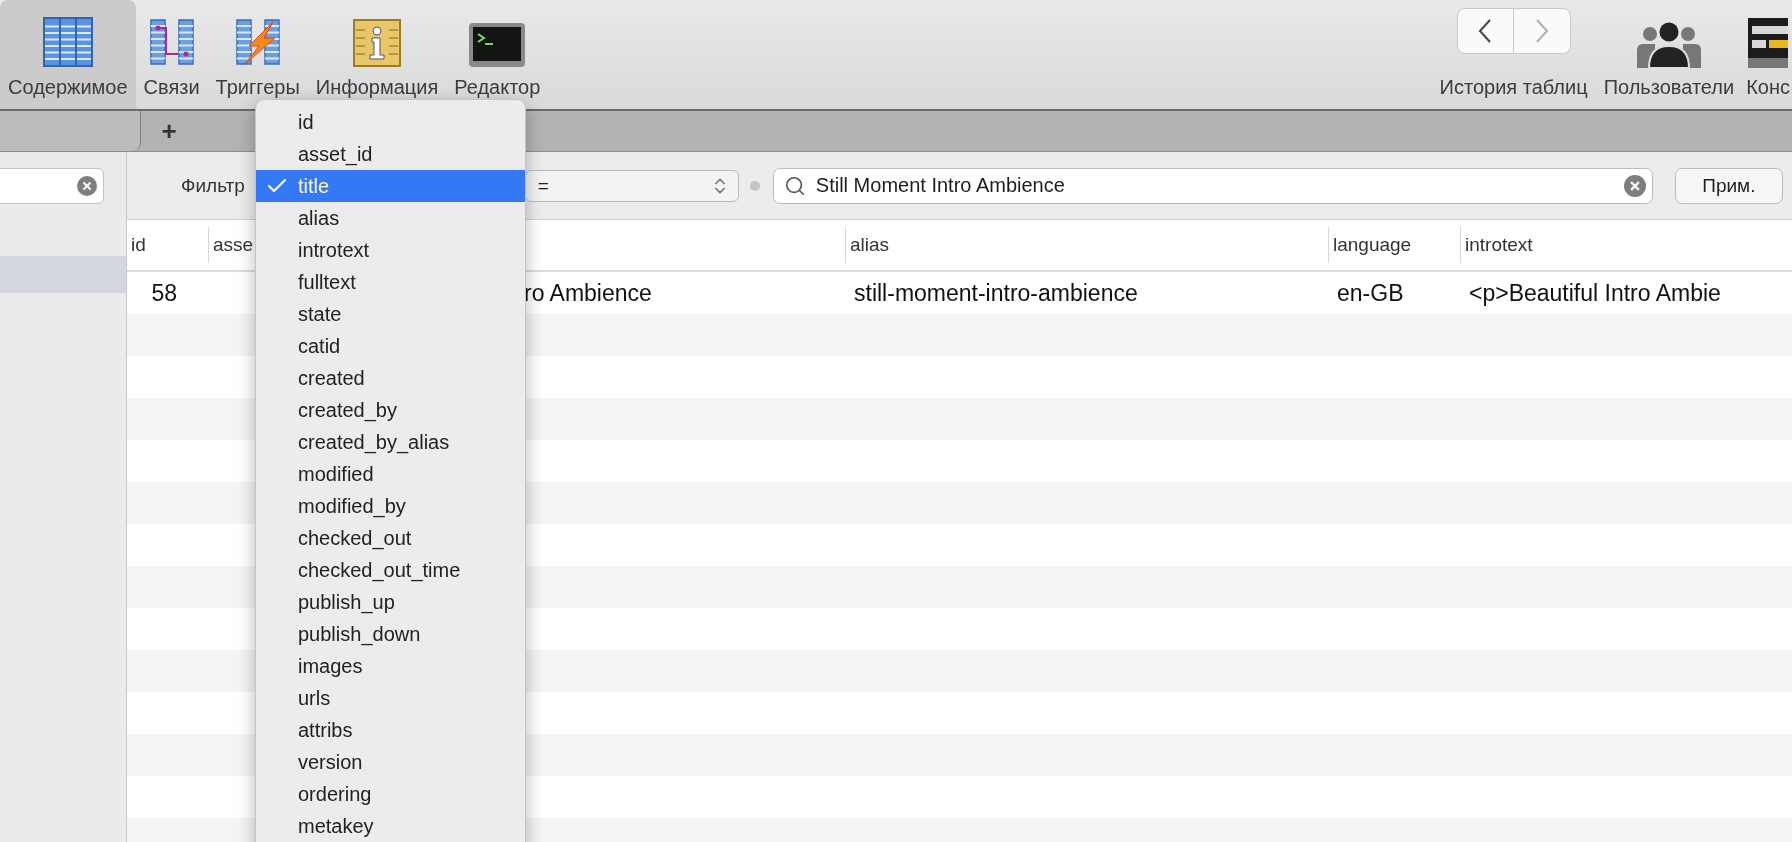  Describe the element at coordinates (171, 54) in the screenshot. I see `toolbar-button: Связи` at that location.